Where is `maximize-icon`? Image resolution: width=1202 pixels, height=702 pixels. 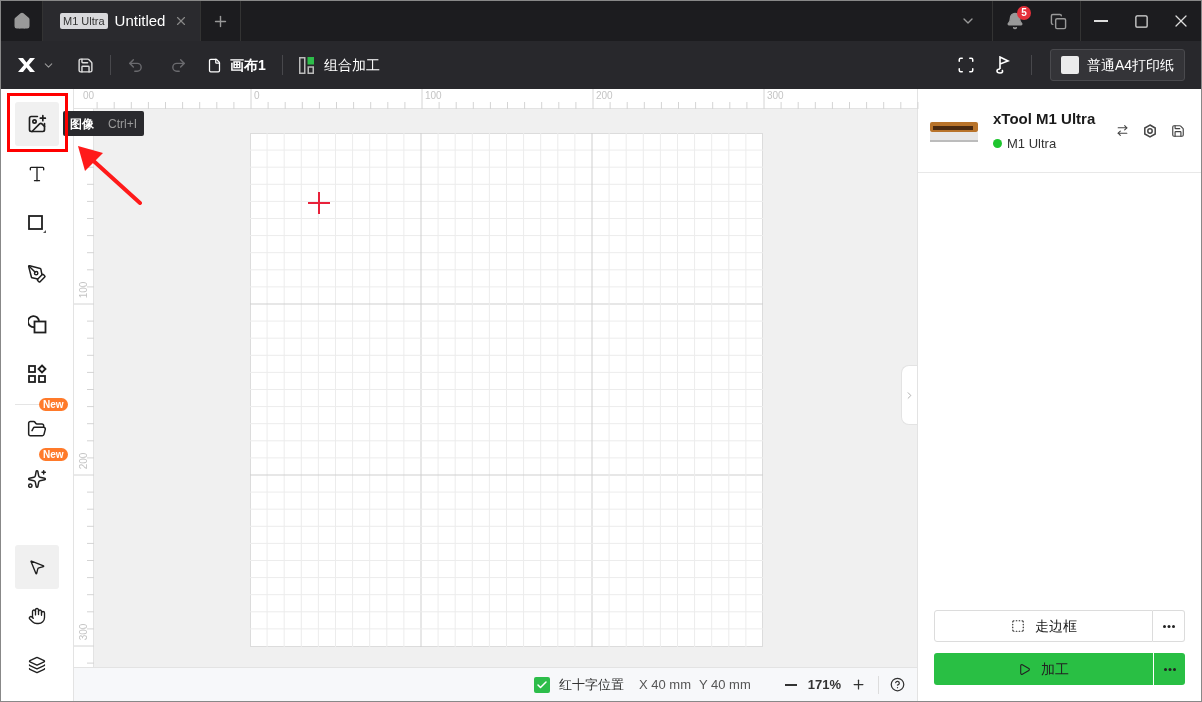
maximize-icon is located at coordinates (1141, 21).